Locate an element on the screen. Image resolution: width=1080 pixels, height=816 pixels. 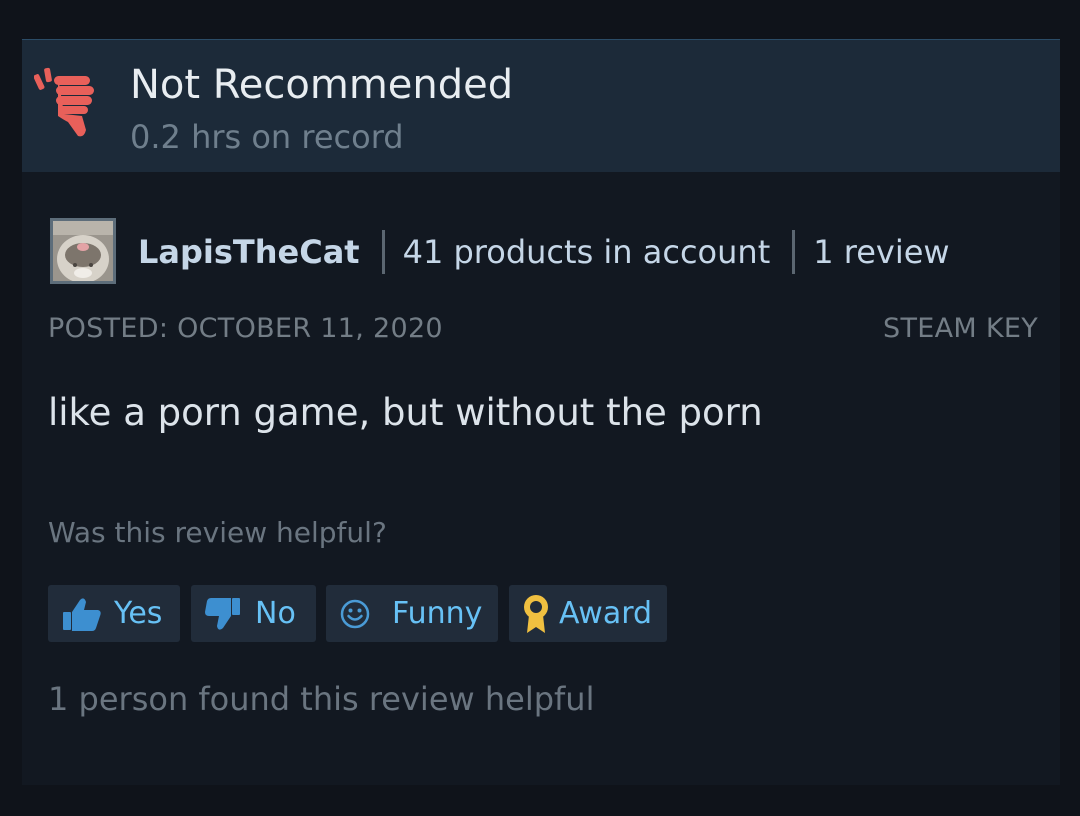
funny-button: Funny is located at coordinates (412, 613).